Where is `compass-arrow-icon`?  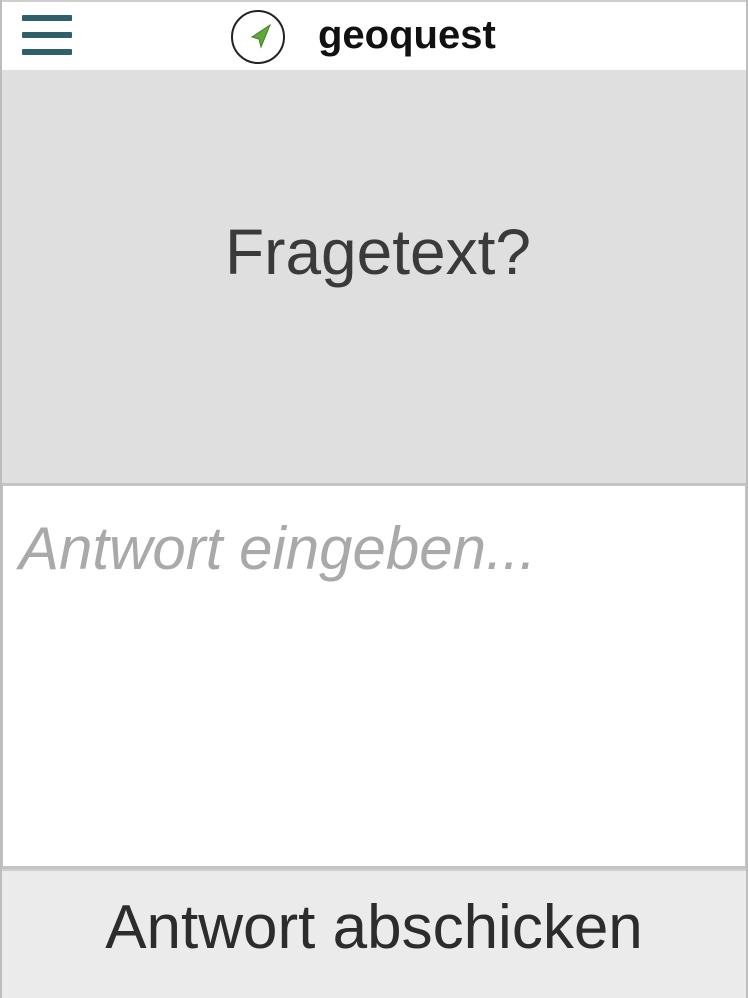
compass-arrow-icon is located at coordinates (258, 37).